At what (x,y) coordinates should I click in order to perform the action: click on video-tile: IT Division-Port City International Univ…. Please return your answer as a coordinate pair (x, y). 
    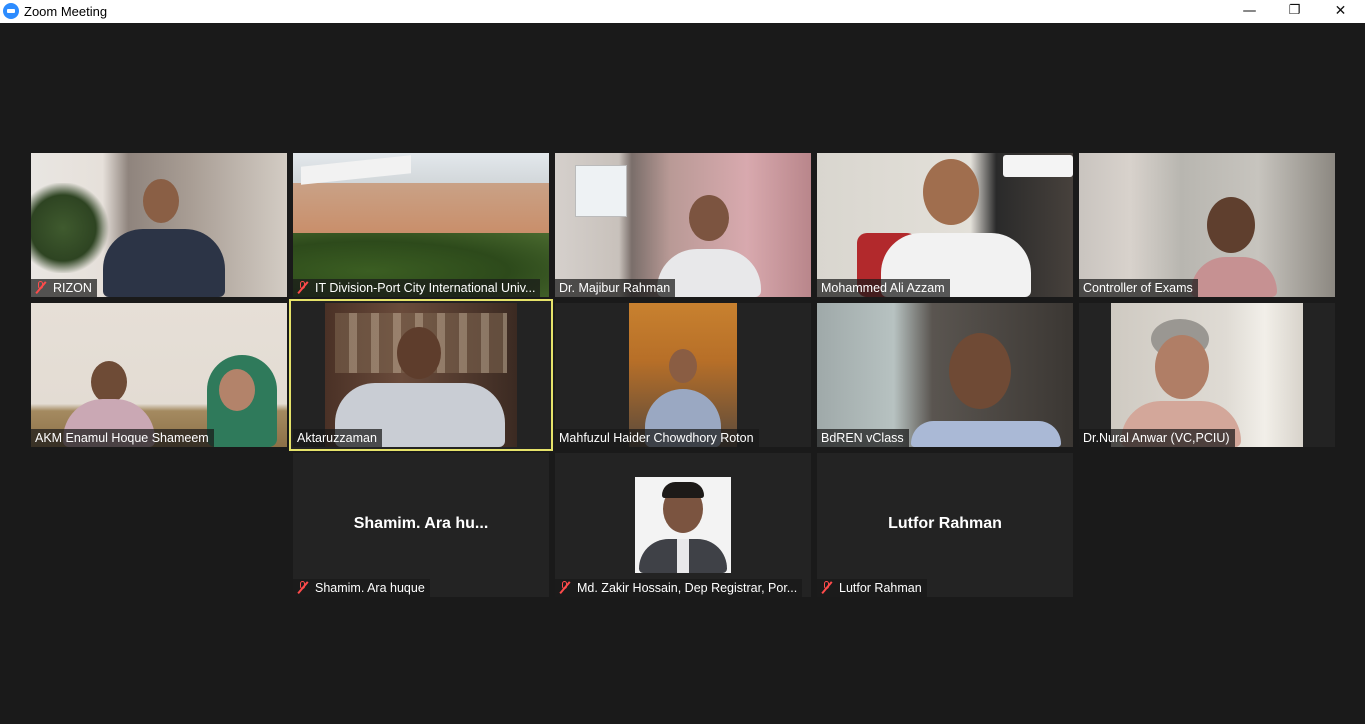
    Looking at the image, I should click on (421, 225).